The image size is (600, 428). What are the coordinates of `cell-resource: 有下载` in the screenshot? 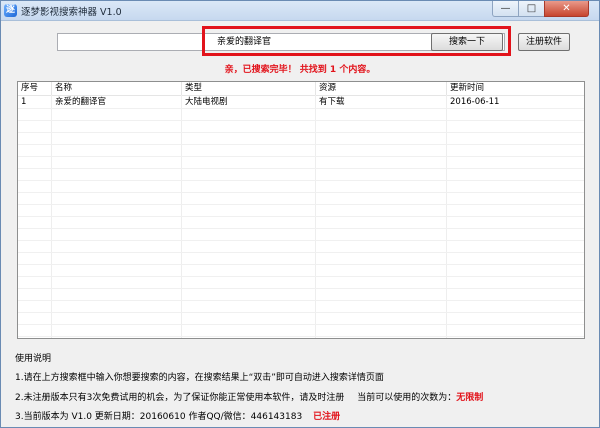 It's located at (332, 102).